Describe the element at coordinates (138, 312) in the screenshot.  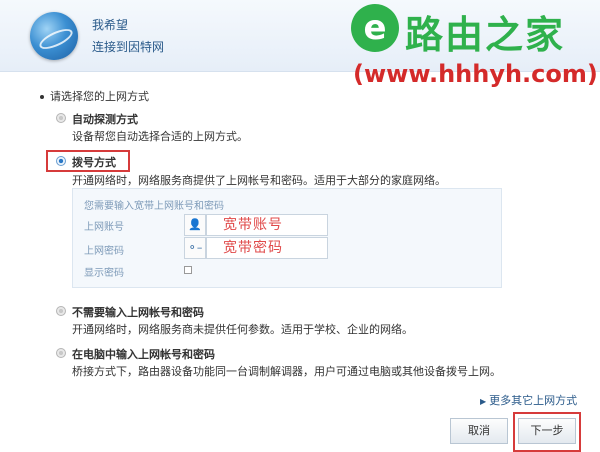
I see `option-no-account-title: 不需要输入上网帐号和密码` at that location.